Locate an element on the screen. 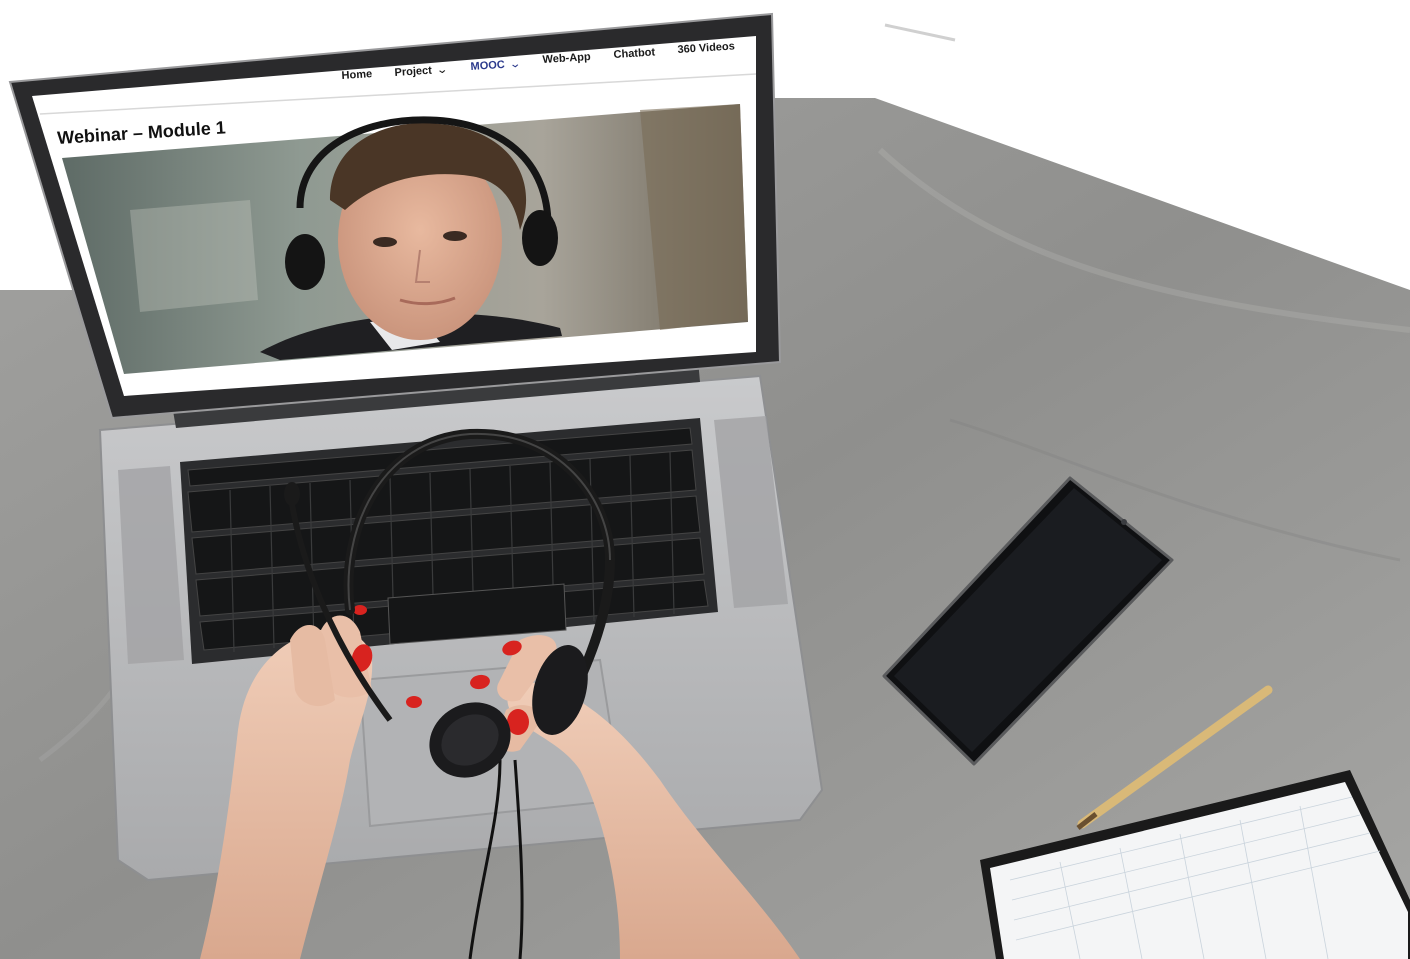  nav-mooc-label: MOOC is located at coordinates (488, 65).